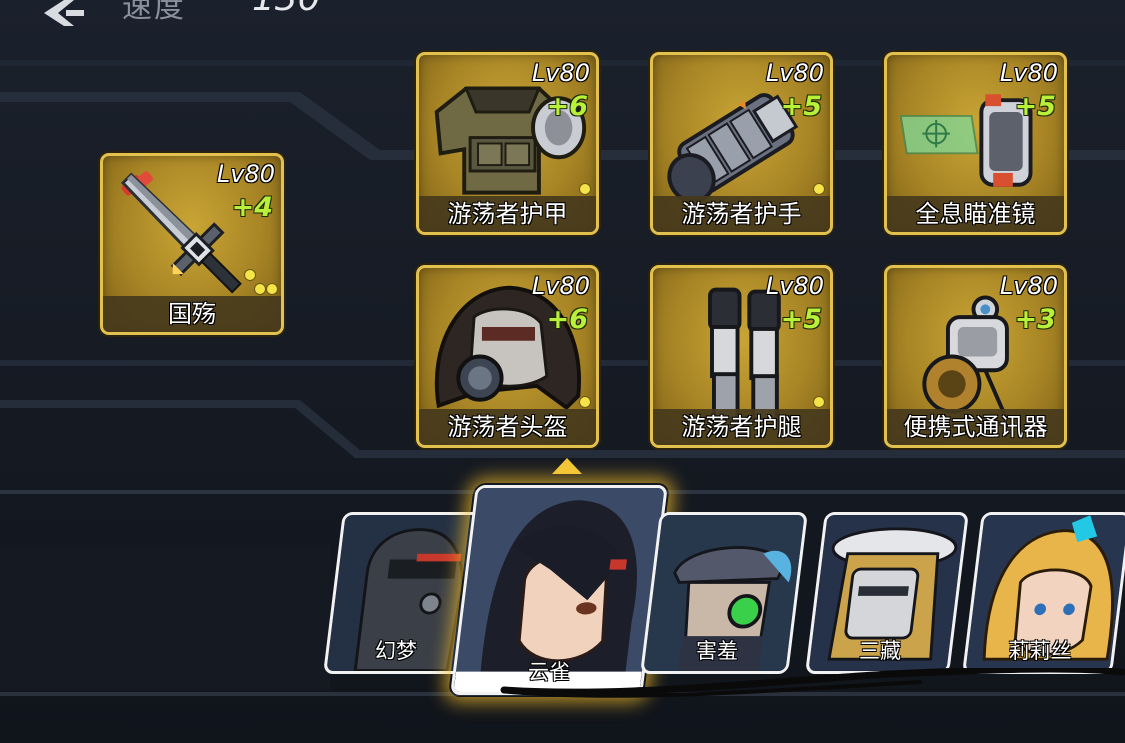 This screenshot has width=1125, height=743. What do you see at coordinates (64, 13) in the screenshot?
I see `back-arrow-icon` at bounding box center [64, 13].